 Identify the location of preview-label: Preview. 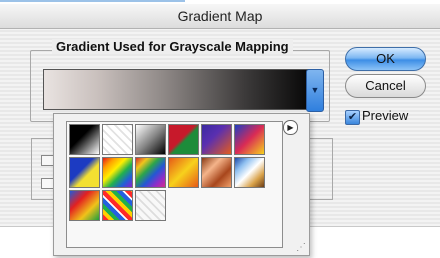
(385, 115).